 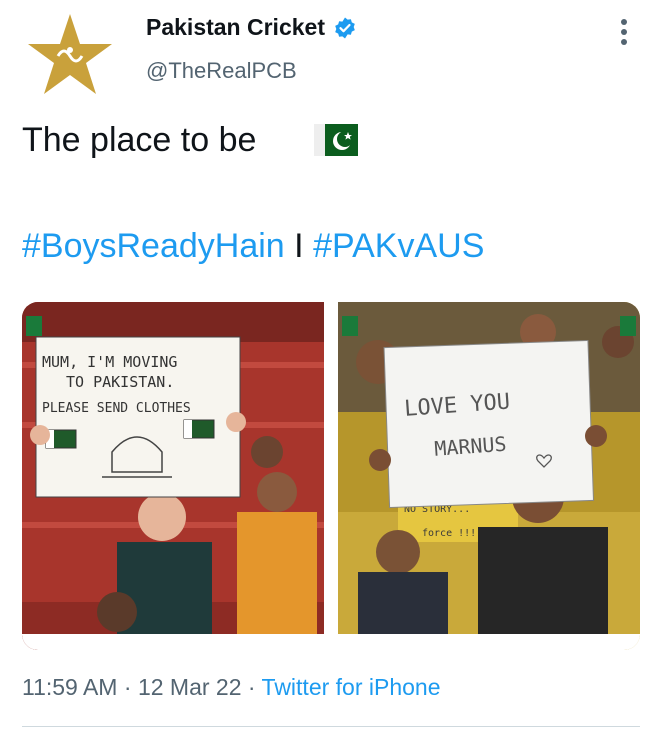 What do you see at coordinates (624, 32) in the screenshot?
I see `more-options-icon` at bounding box center [624, 32].